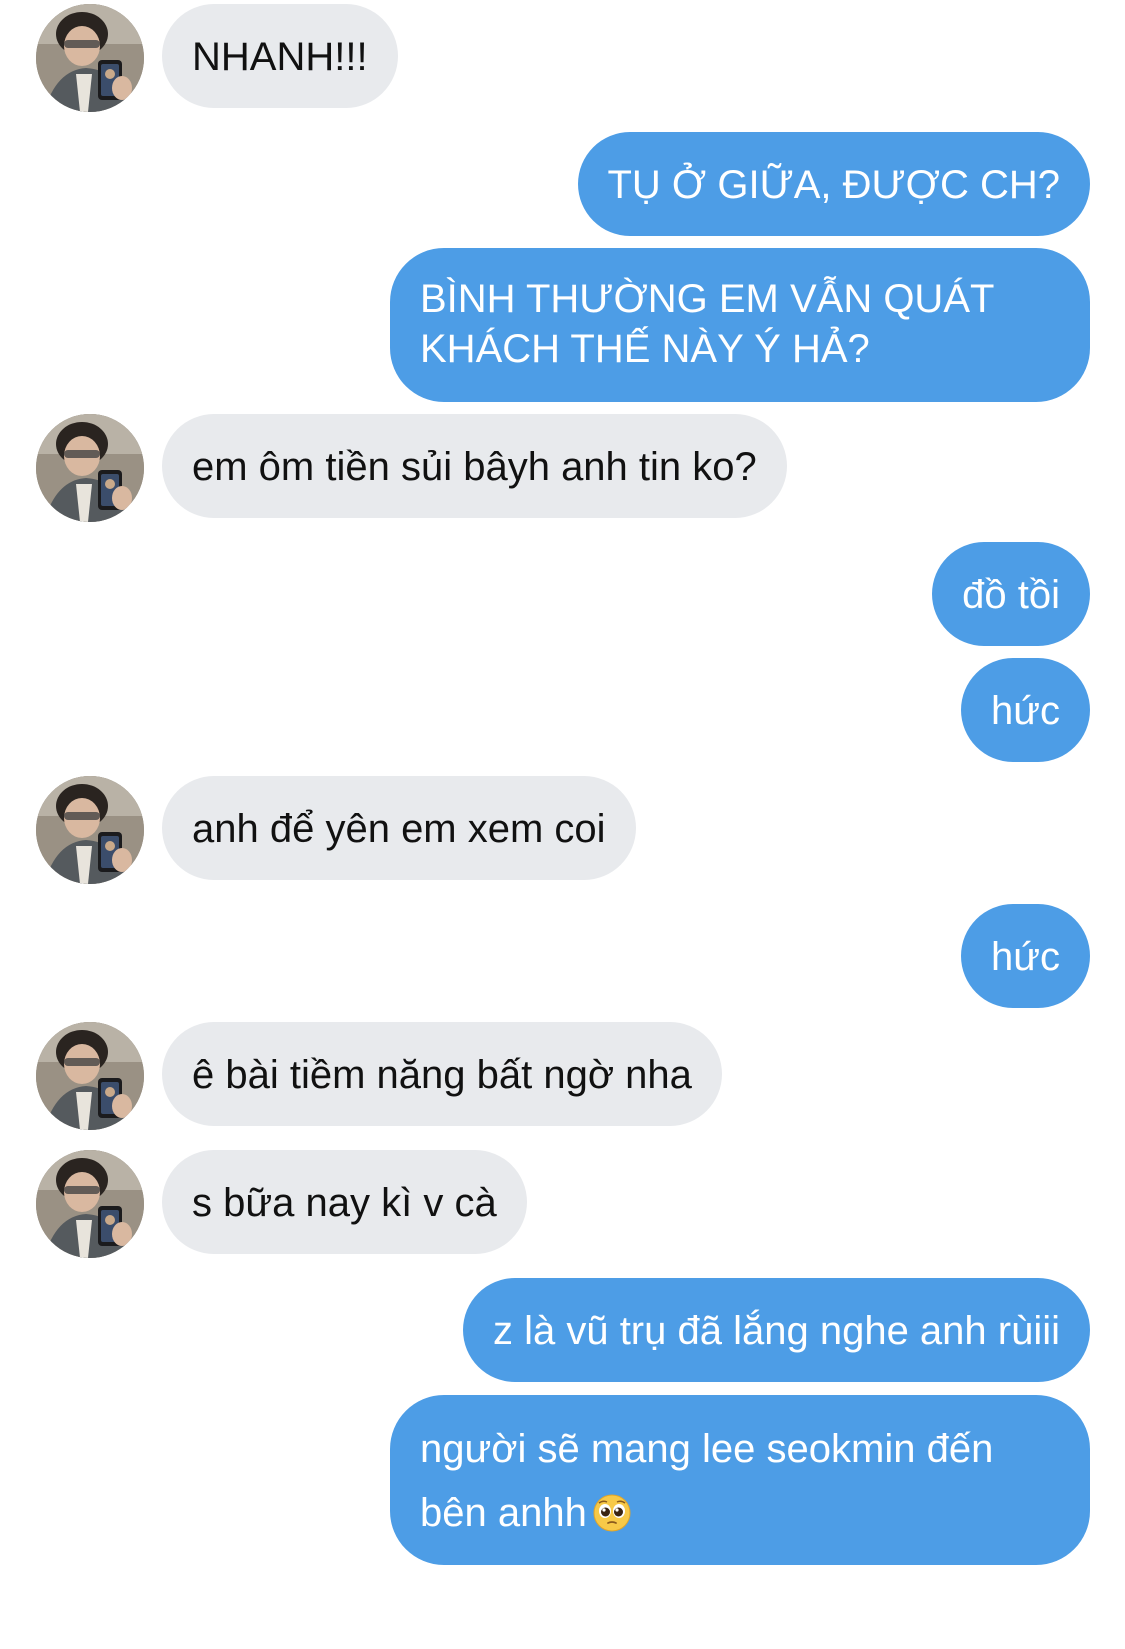 This screenshot has width=1125, height=1649. I want to click on message-text: đồ tồi, so click(1011, 595).